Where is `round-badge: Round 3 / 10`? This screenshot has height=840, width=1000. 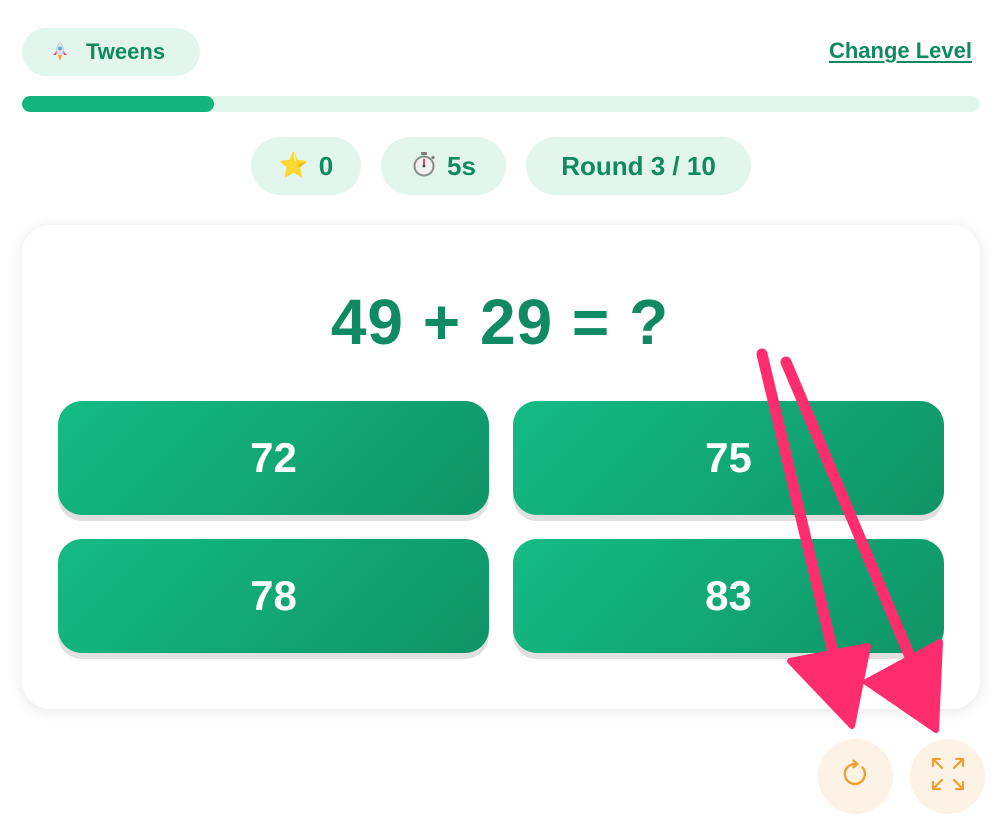 round-badge: Round 3 / 10 is located at coordinates (638, 166).